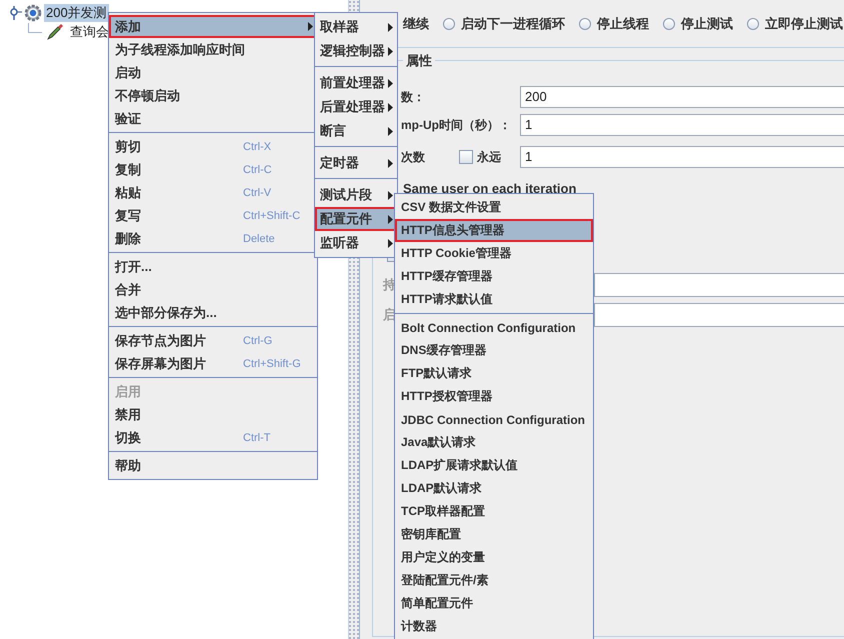 The image size is (844, 639). What do you see at coordinates (356, 131) in the screenshot?
I see `menu-item: 断言` at bounding box center [356, 131].